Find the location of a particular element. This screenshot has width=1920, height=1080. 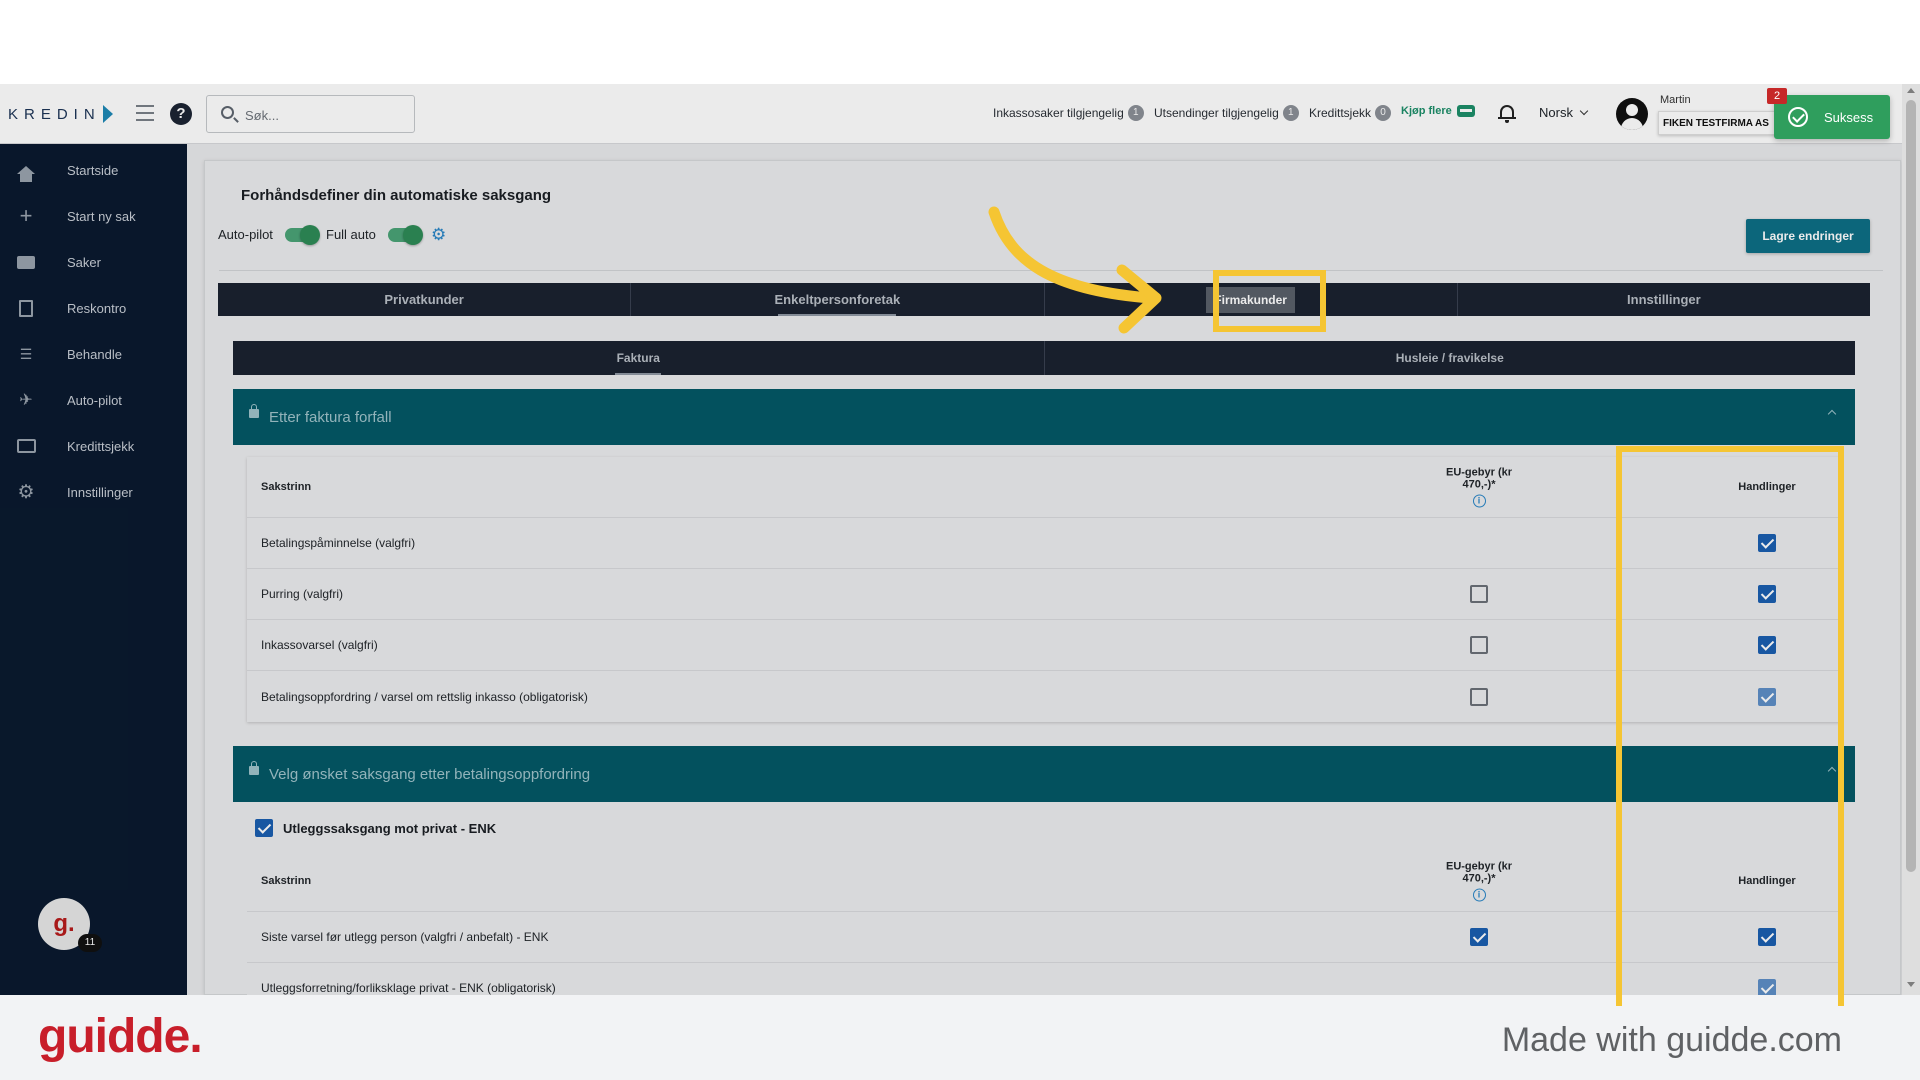

autopilot-toggle is located at coordinates (302, 235).